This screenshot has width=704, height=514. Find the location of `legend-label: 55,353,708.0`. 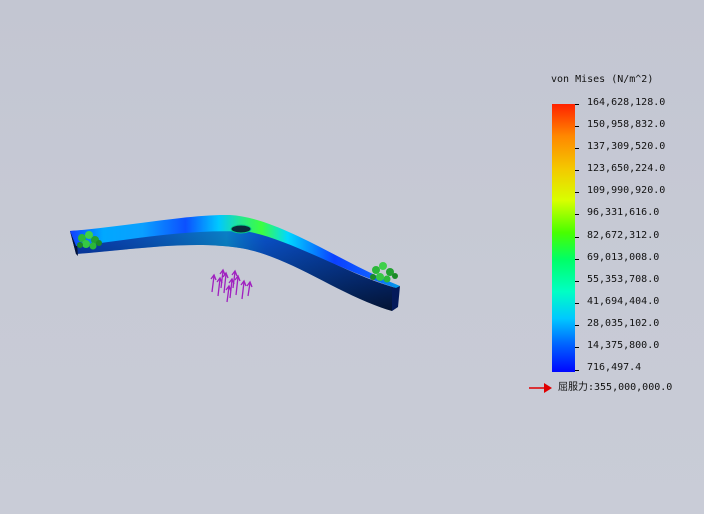

legend-label: 55,353,708.0 is located at coordinates (623, 279).